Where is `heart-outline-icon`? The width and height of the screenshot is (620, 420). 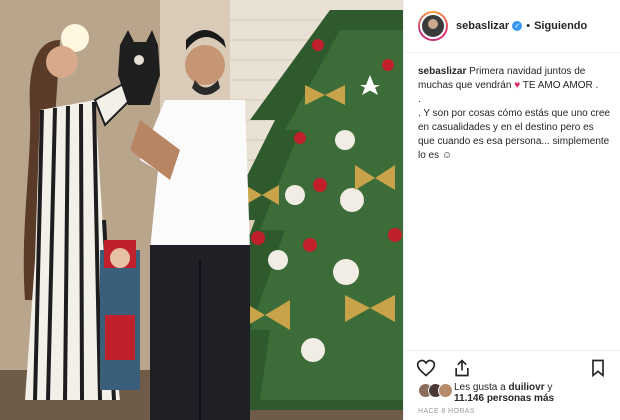
heart-outline-icon is located at coordinates (426, 368).